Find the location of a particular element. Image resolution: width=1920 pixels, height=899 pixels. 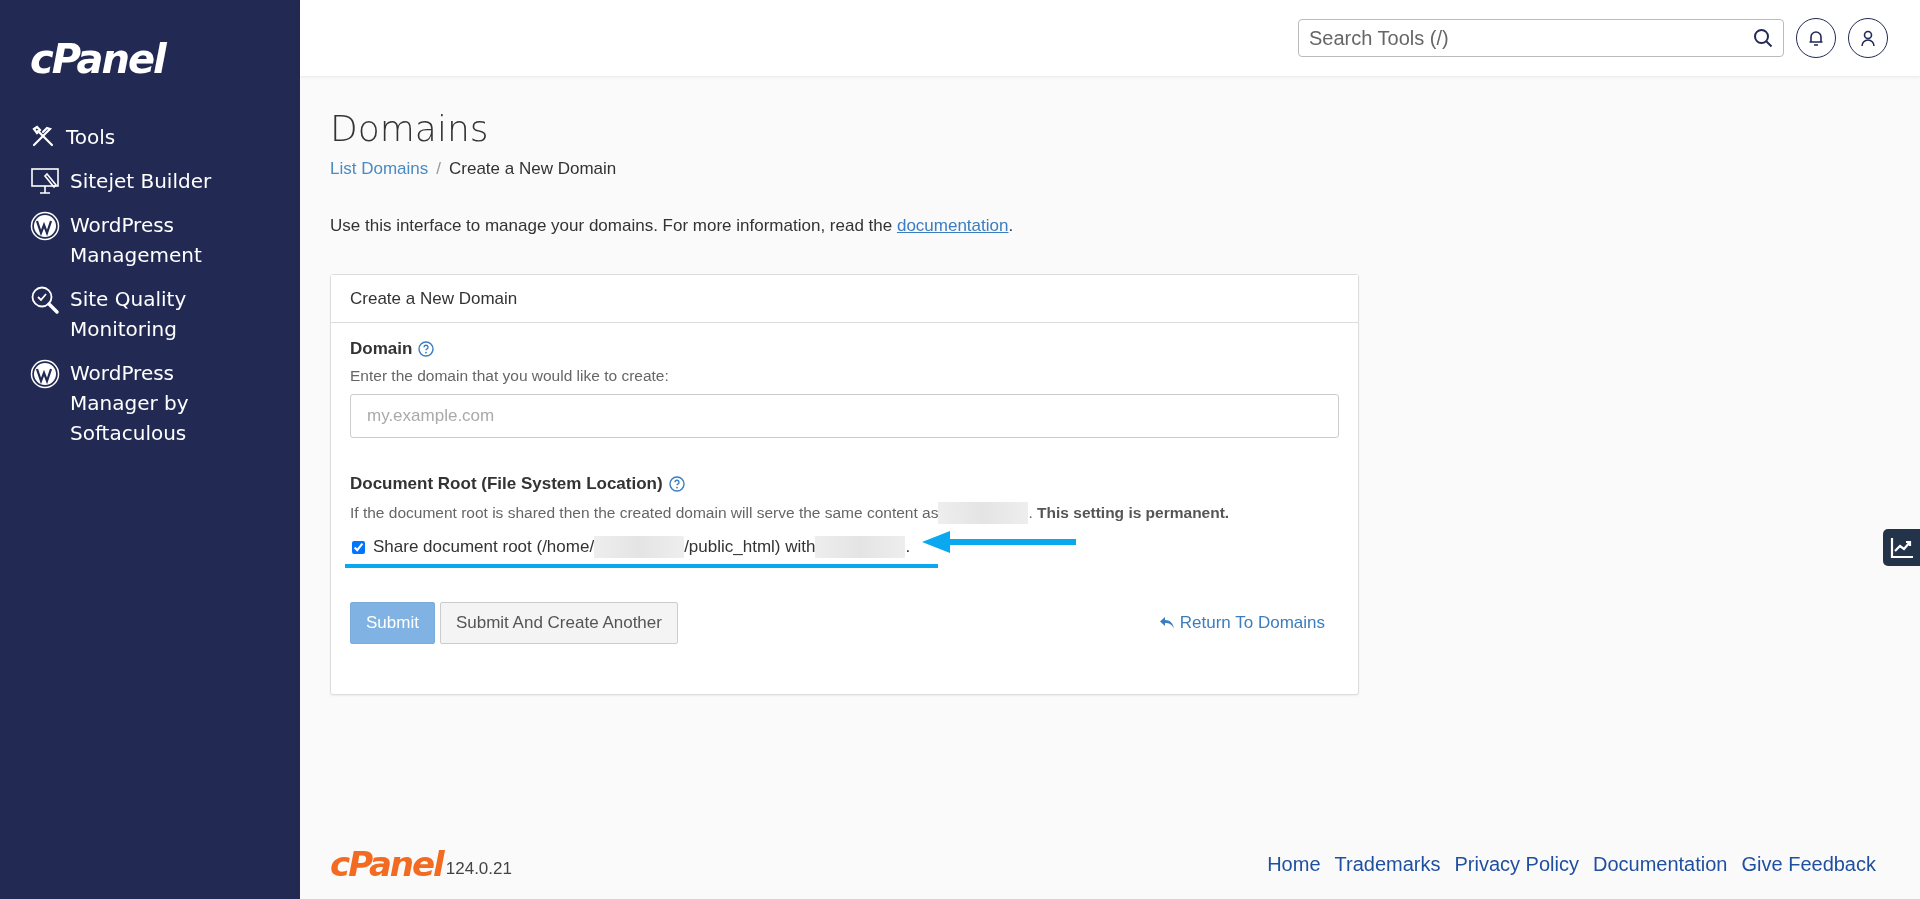

version-text: 124.0.21 is located at coordinates (478, 869).